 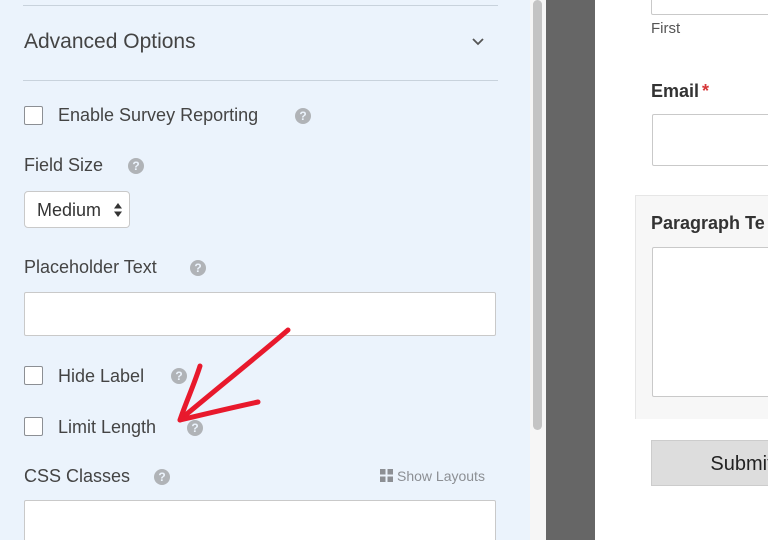 I want to click on limit-length-checkbox, so click(x=33, y=426).